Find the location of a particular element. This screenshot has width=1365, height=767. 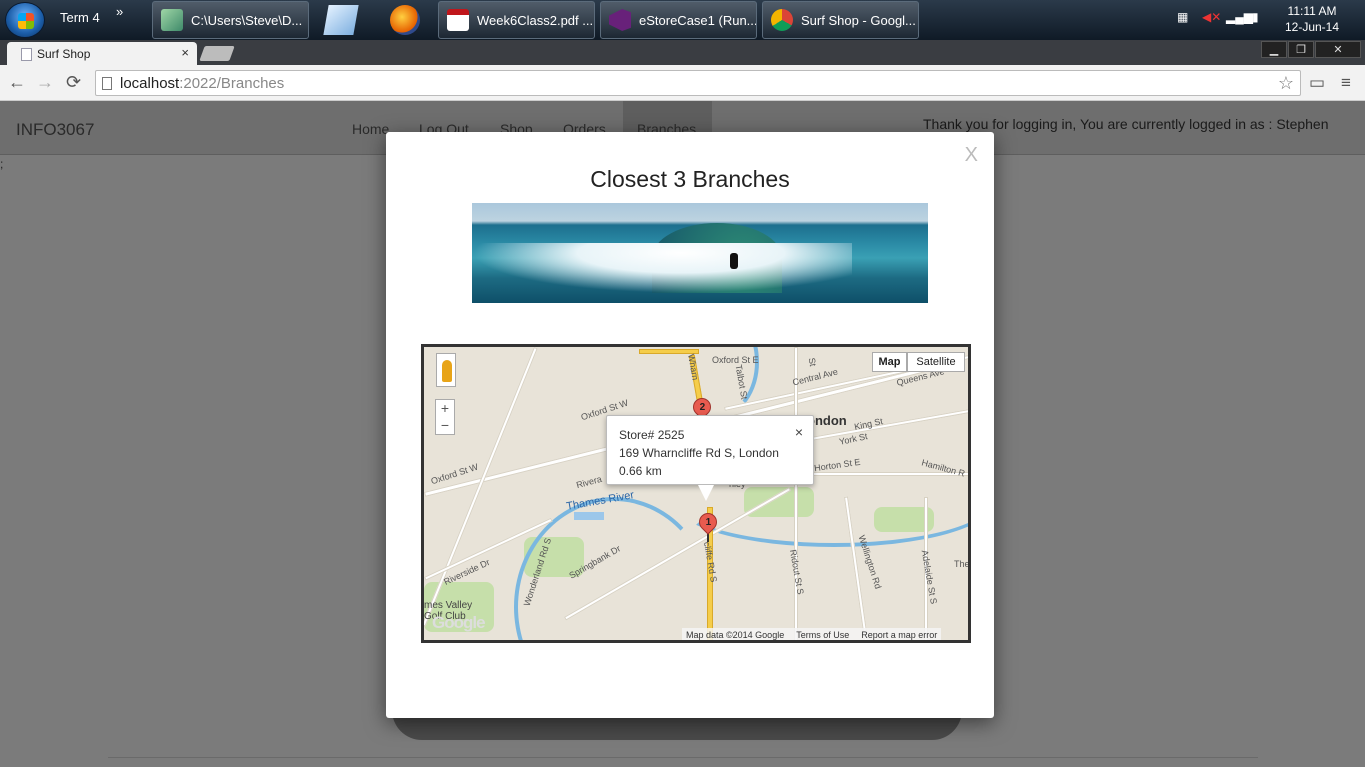

label-ridout-st-s: Ridout St S is located at coordinates (796, 572).